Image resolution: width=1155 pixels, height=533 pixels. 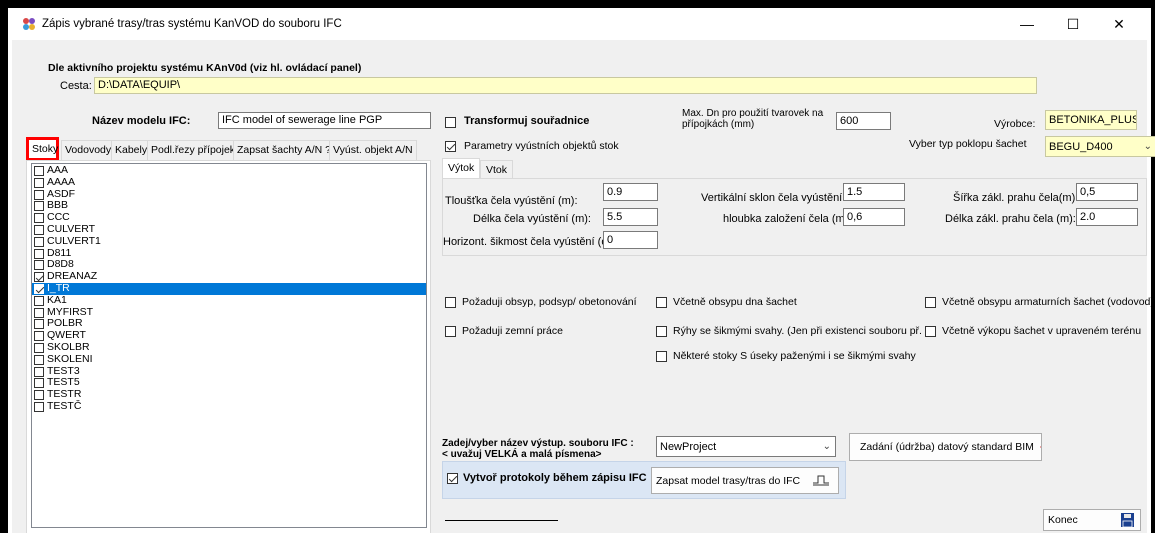 I want to click on write-ifc-button: Zapsat model trasy/tras do IFC, so click(x=745, y=480).